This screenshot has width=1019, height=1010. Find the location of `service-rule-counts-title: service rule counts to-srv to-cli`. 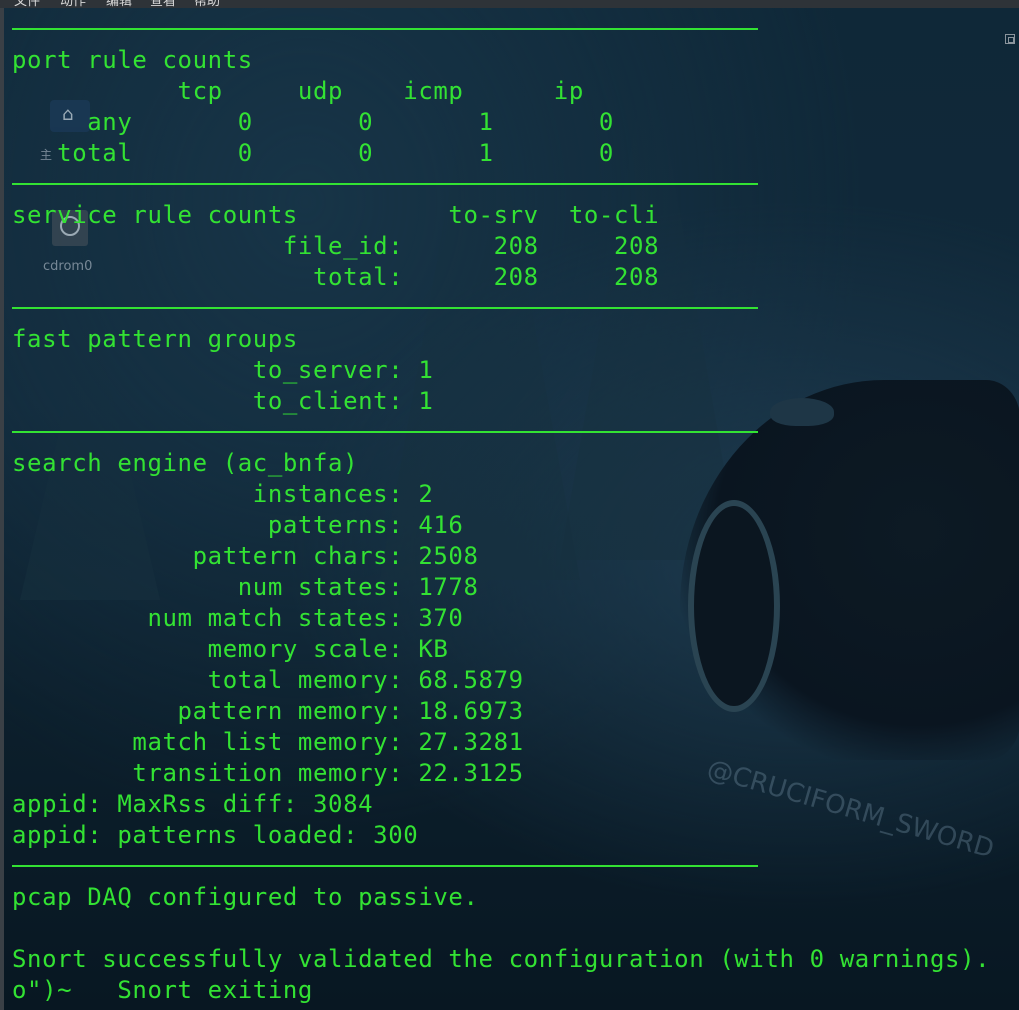

service-rule-counts-title: service rule counts to-srv to-cli is located at coordinates (336, 215).